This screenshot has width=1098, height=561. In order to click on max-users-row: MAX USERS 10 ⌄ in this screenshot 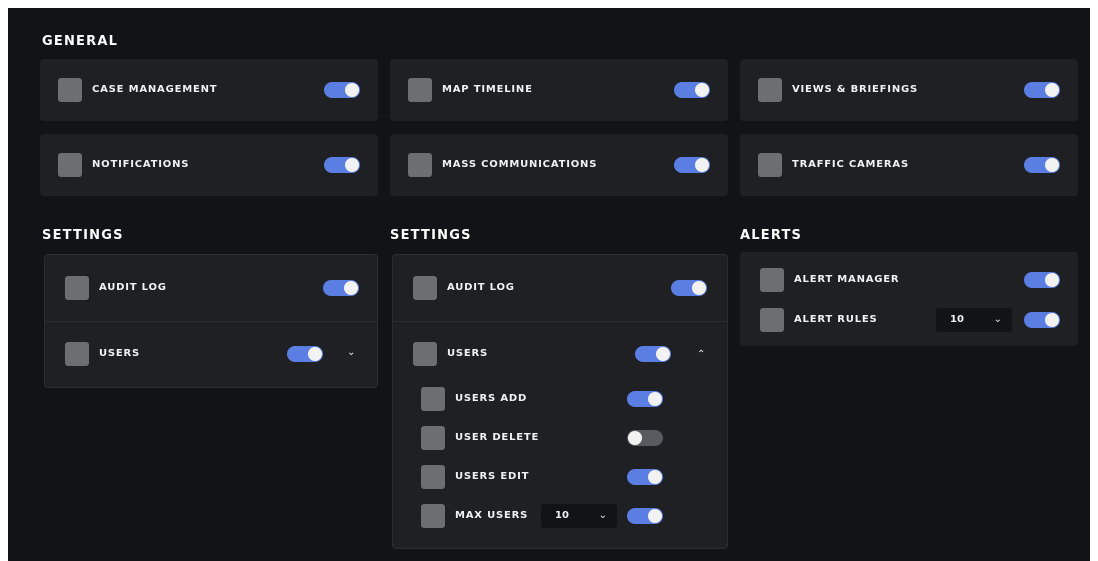, I will do `click(560, 516)`.